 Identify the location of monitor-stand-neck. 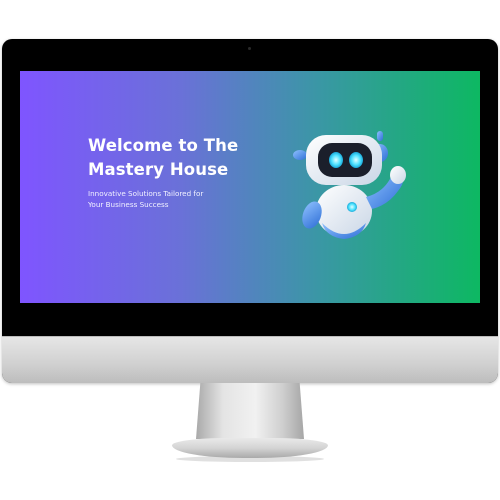
(250, 411).